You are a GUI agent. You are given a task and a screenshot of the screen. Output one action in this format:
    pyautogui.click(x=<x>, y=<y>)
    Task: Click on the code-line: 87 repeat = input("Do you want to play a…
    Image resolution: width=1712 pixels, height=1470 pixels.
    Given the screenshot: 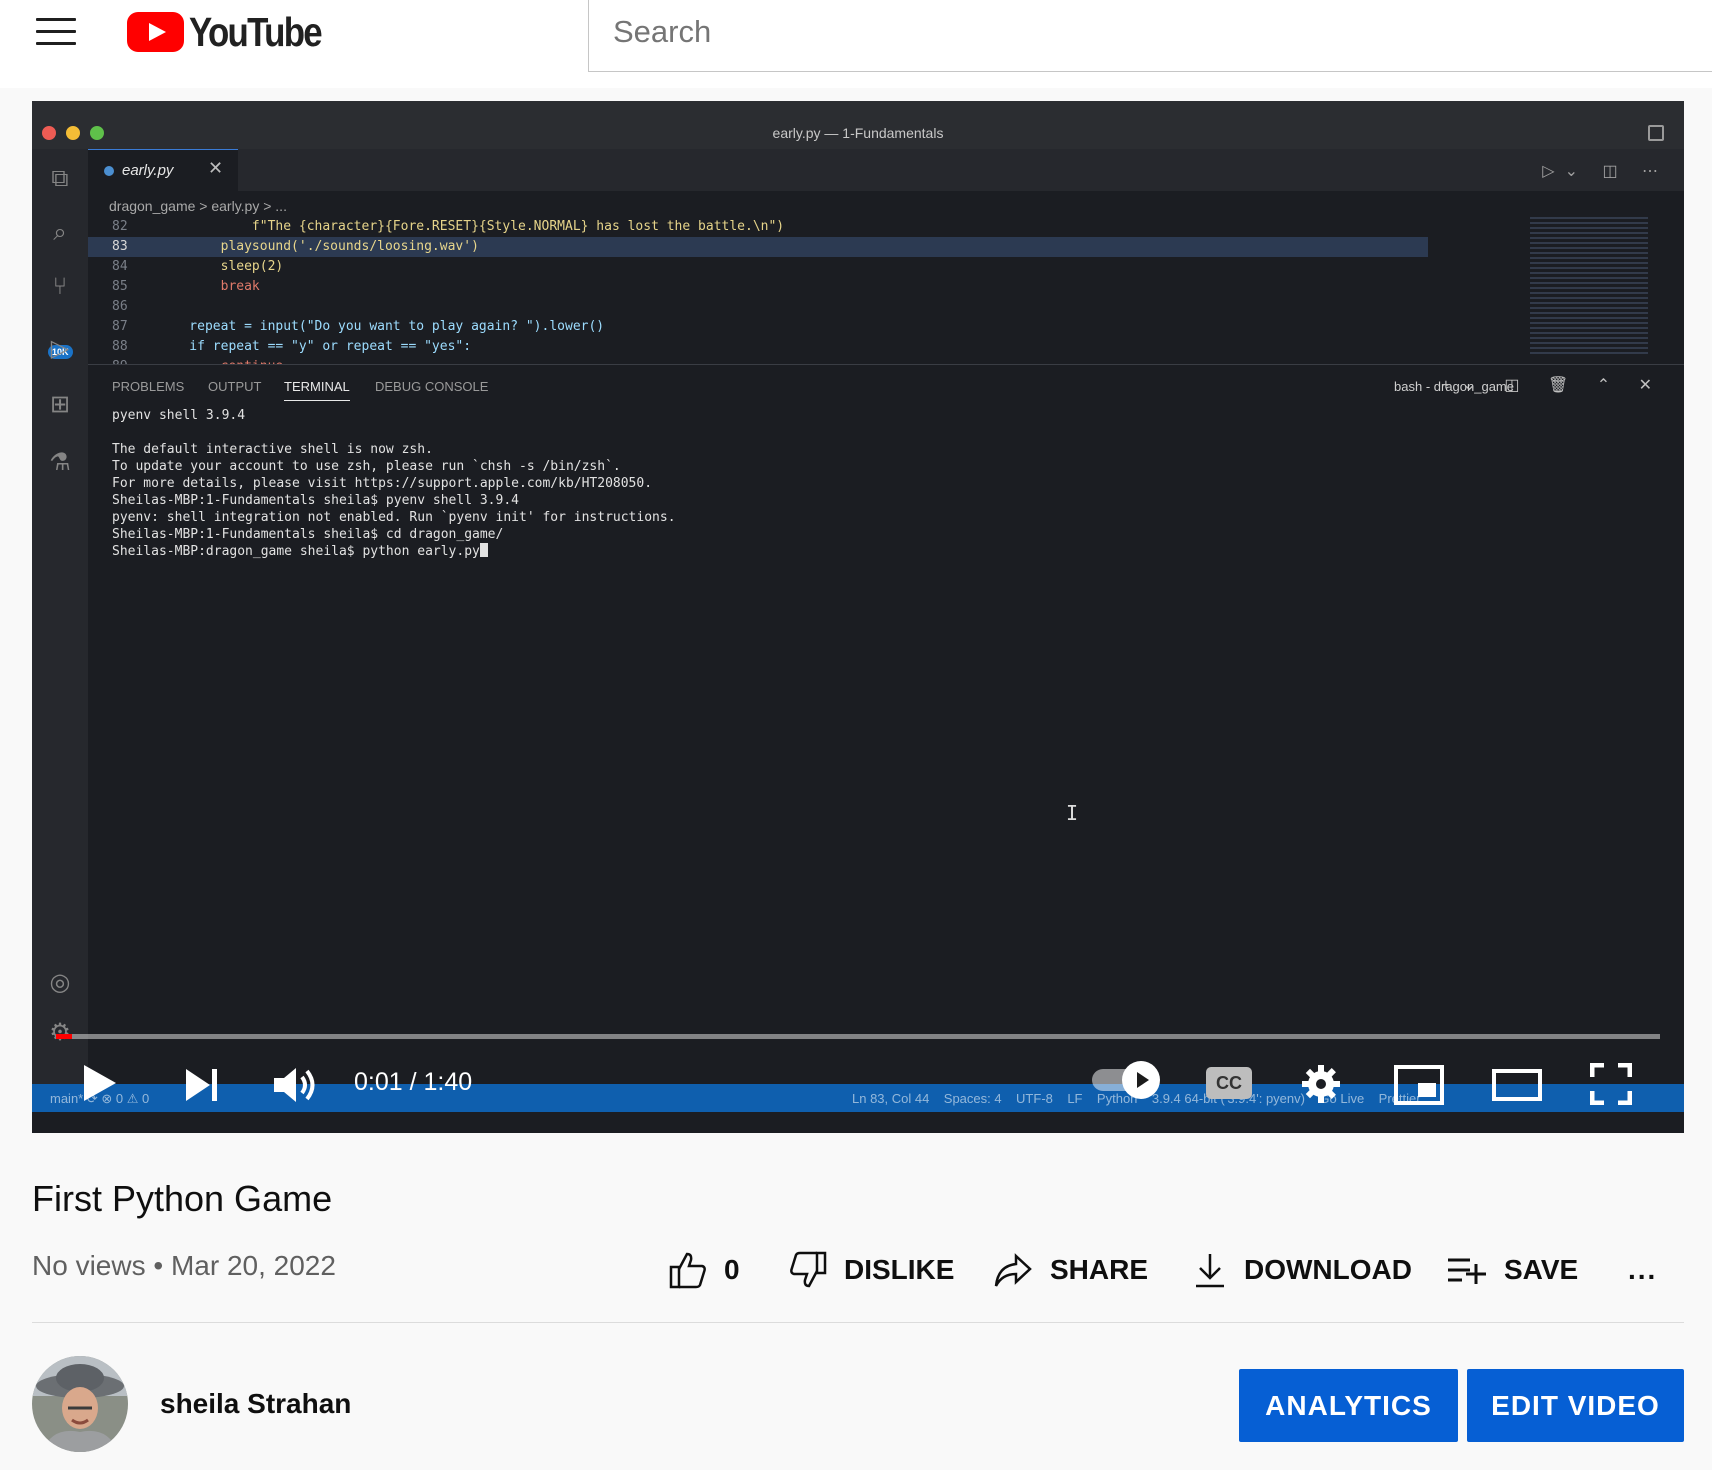 What is the action you would take?
    pyautogui.click(x=758, y=327)
    